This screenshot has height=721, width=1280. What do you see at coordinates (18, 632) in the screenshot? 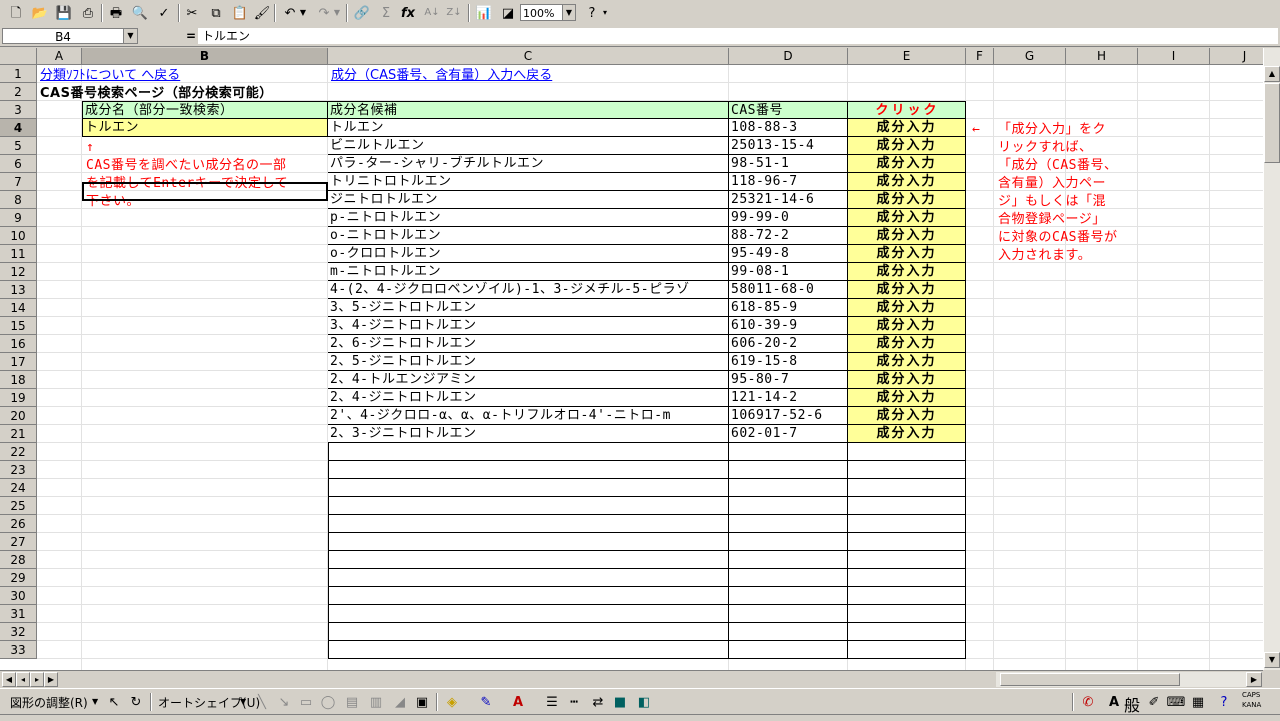
I see `row-header-32: 32` at bounding box center [18, 632].